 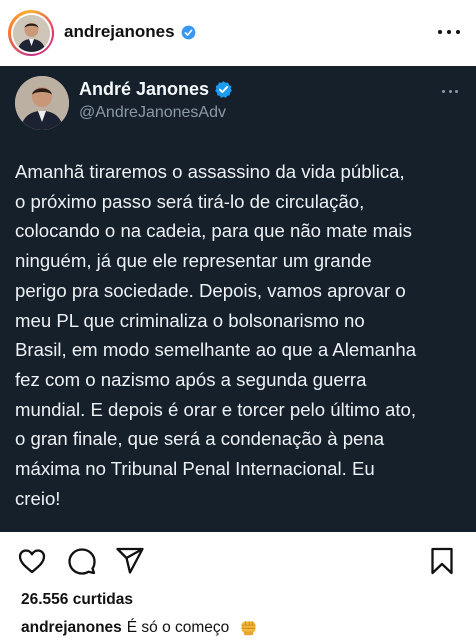 I want to click on post-header: andrejanones, so click(x=238, y=33).